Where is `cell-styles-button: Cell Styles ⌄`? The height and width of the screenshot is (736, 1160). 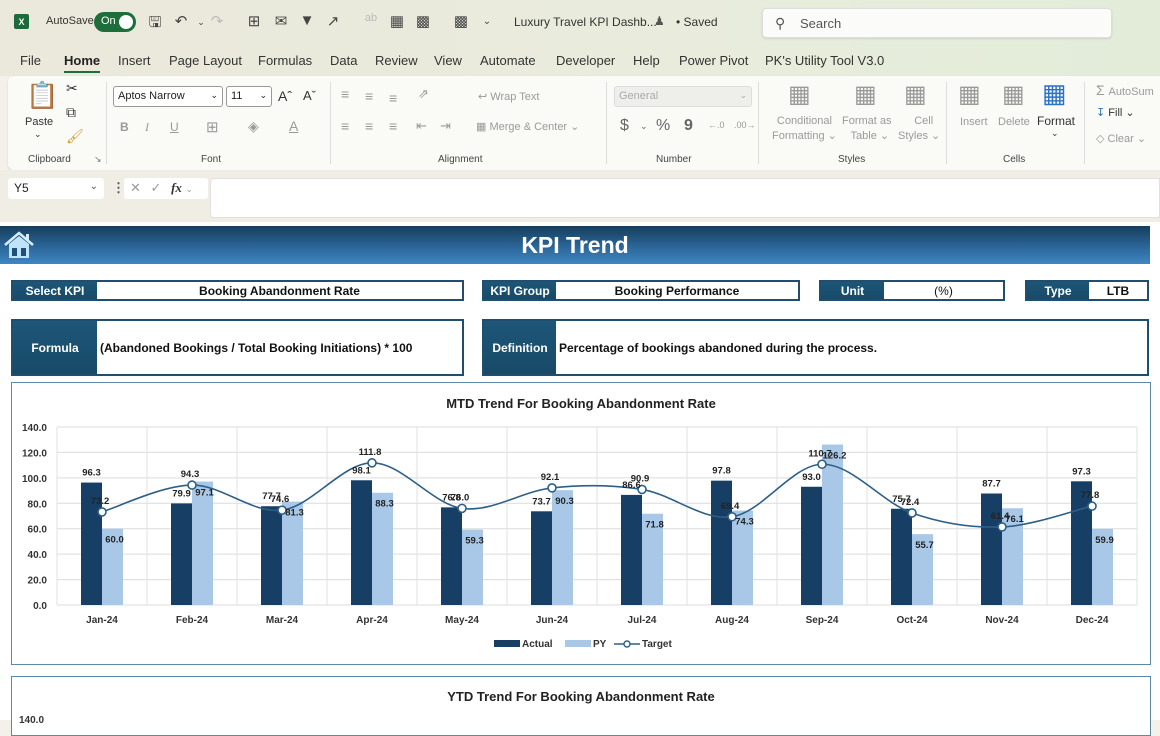 cell-styles-button: Cell Styles ⌄ is located at coordinates (919, 129).